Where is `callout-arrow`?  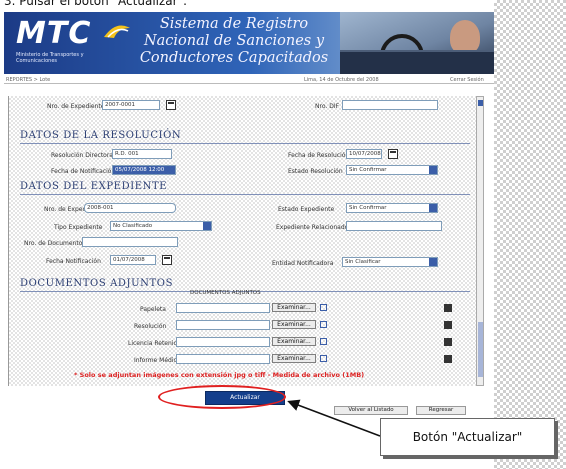
callout-arrow is located at coordinates (334, 418).